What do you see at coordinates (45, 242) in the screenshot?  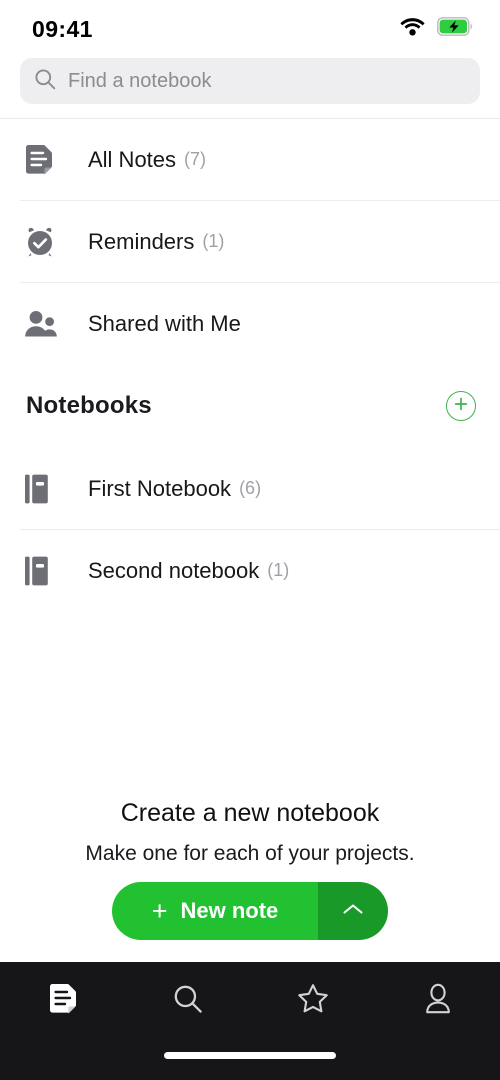 I see `alarm-clock-check-icon` at bounding box center [45, 242].